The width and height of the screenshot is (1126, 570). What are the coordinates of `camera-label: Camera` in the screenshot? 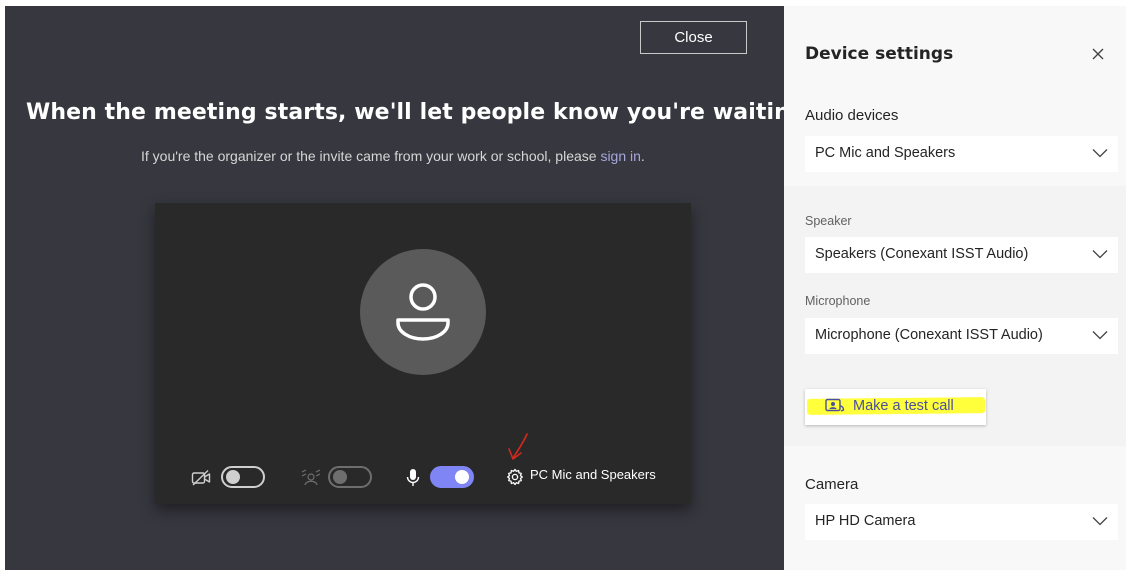 It's located at (832, 484).